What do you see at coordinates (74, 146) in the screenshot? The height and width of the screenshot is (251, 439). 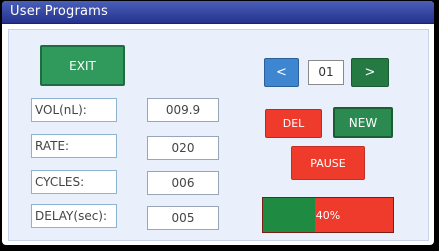 I see `rate-label: RATE:` at bounding box center [74, 146].